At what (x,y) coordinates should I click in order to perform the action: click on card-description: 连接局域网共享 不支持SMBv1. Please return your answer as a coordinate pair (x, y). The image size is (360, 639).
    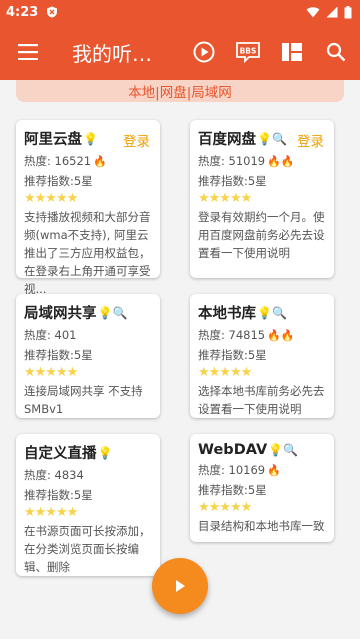
    Looking at the image, I should click on (83, 400).